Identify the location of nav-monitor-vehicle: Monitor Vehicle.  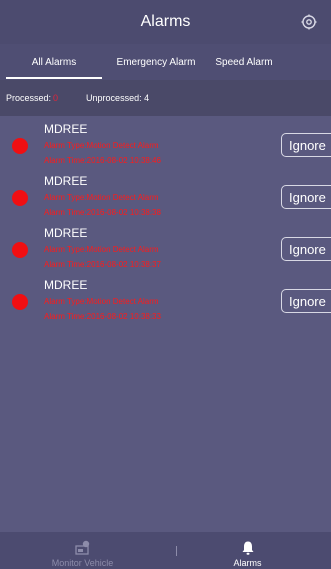
(82, 550).